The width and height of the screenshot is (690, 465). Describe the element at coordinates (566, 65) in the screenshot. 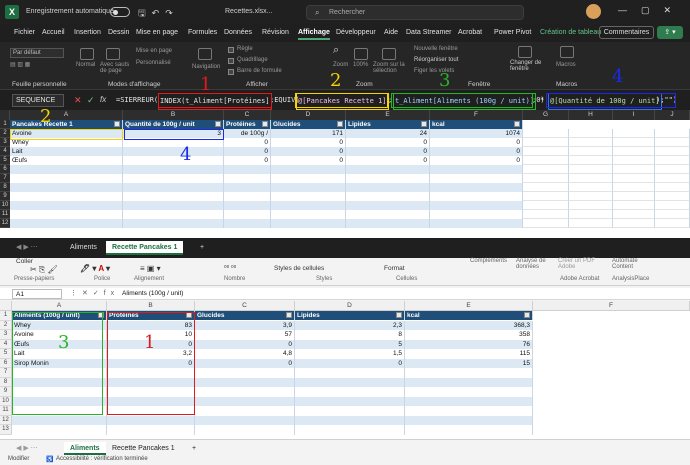

I see `macros-label: Macros` at that location.